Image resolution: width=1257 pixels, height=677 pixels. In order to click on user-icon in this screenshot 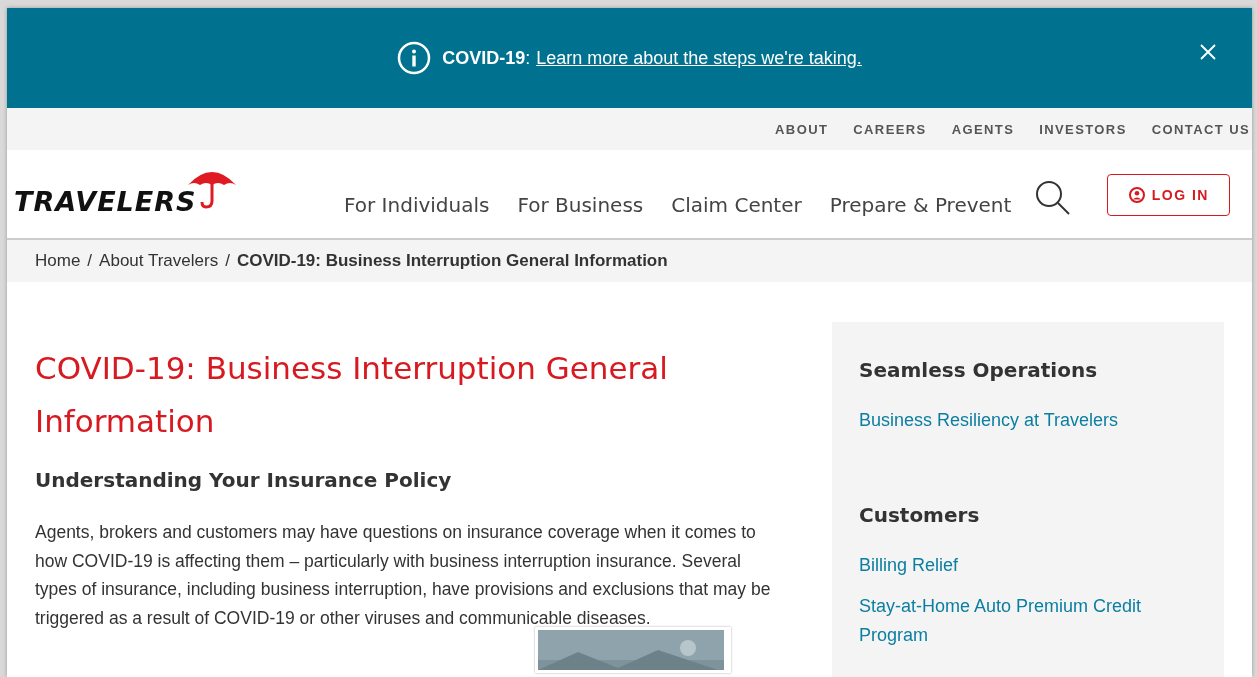, I will do `click(1136, 195)`.